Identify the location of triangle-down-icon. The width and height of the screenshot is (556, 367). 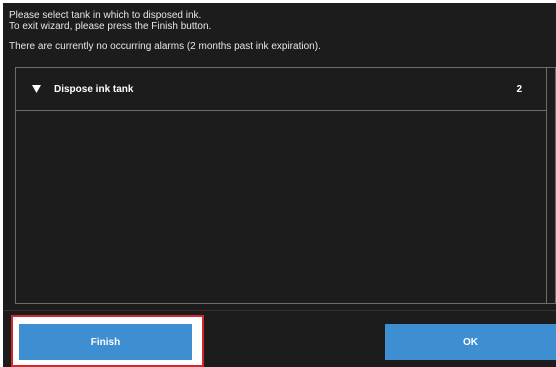
(36, 89).